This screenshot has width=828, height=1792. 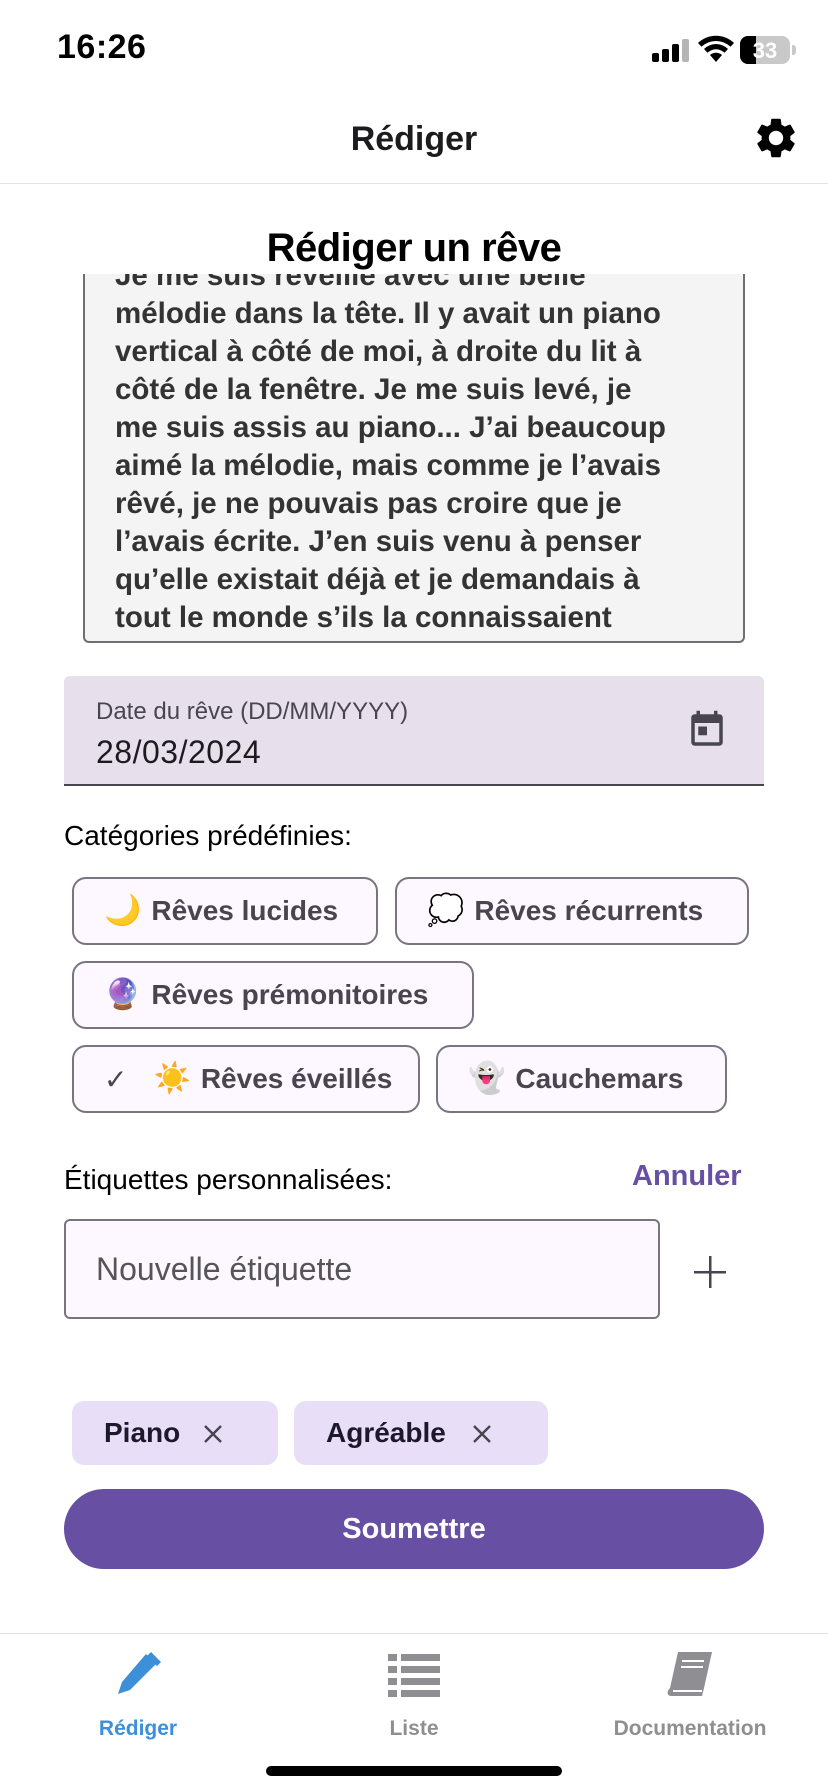 I want to click on crystal-ball-icon: 🔮, so click(x=123, y=994).